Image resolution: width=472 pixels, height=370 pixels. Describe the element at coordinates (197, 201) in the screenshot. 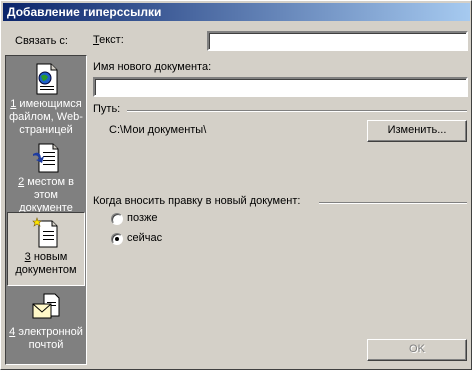

I see `when-edit-label: Когда вносить правку в новый документ:` at that location.